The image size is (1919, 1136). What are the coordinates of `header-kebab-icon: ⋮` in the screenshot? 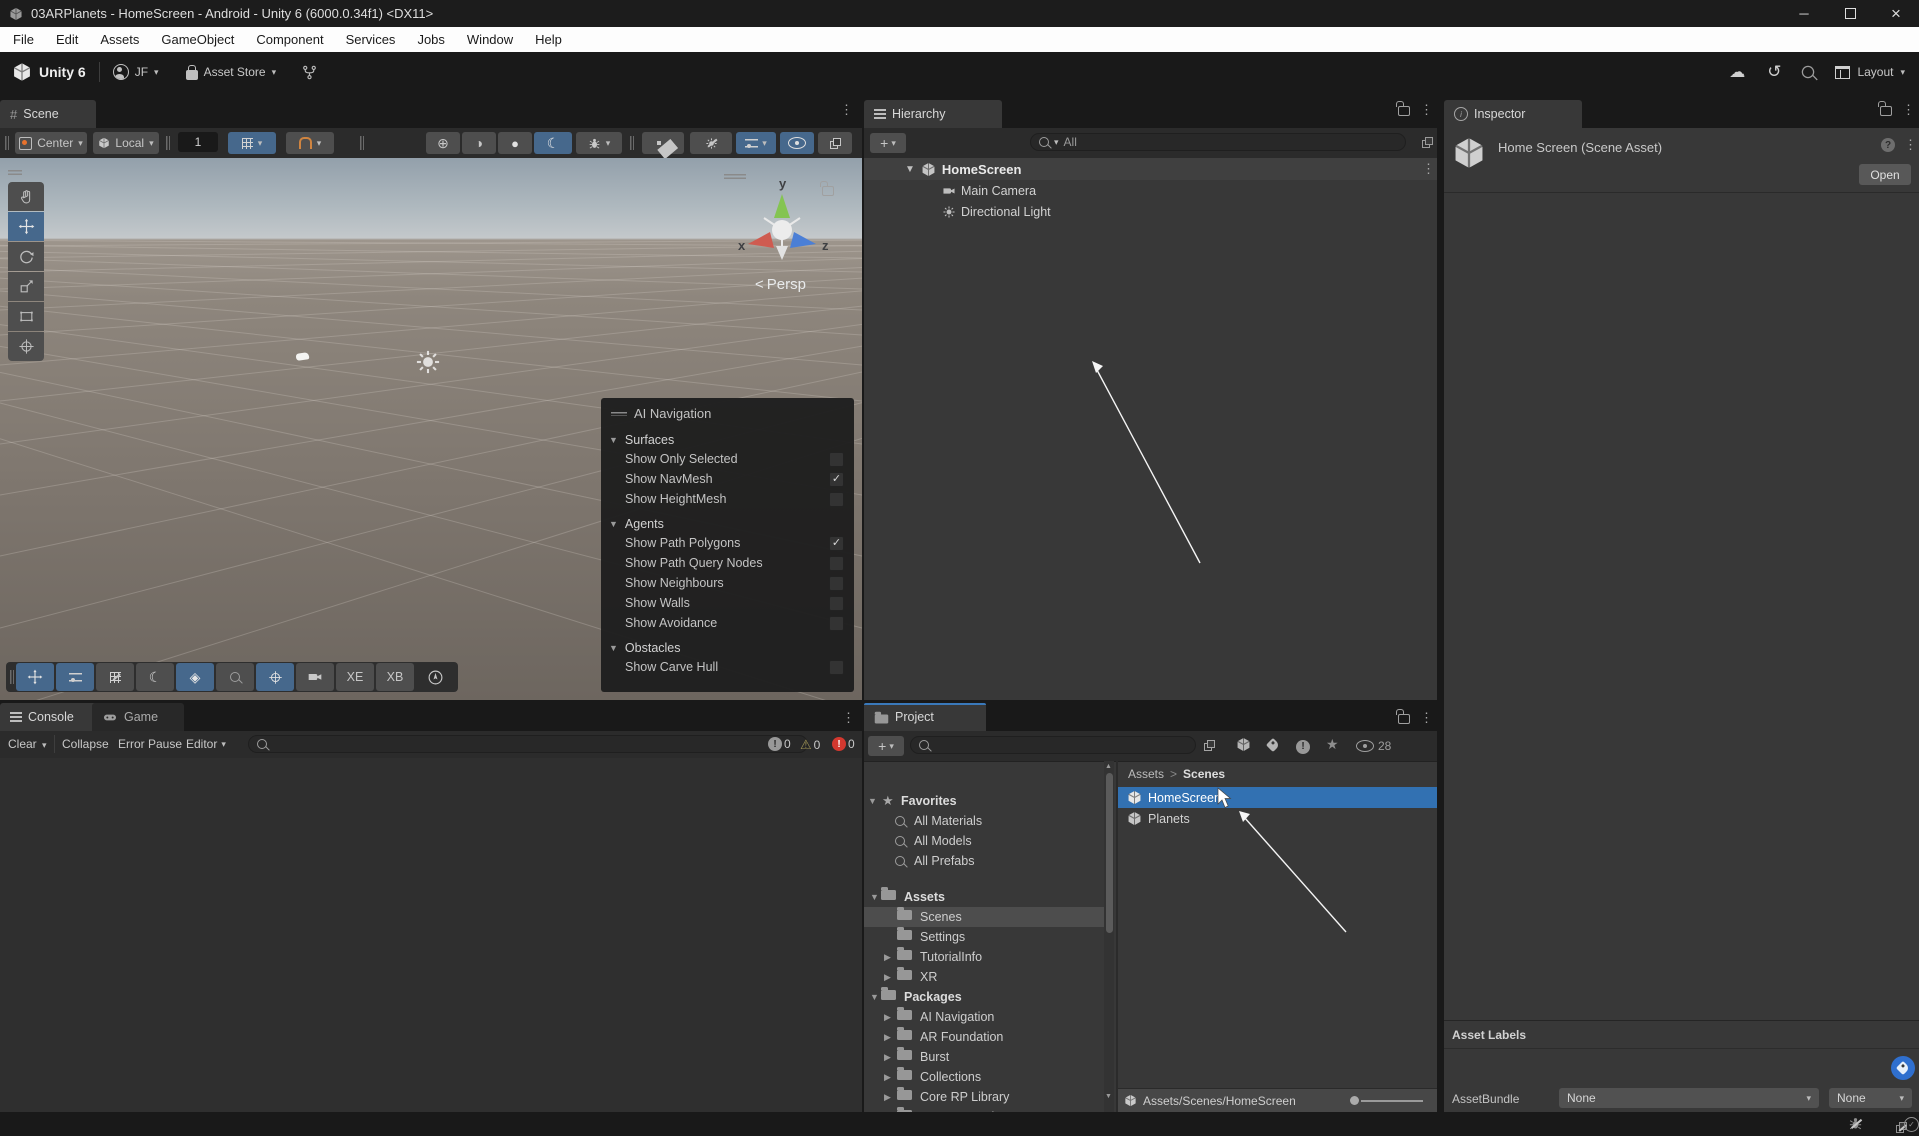 It's located at (1910, 145).